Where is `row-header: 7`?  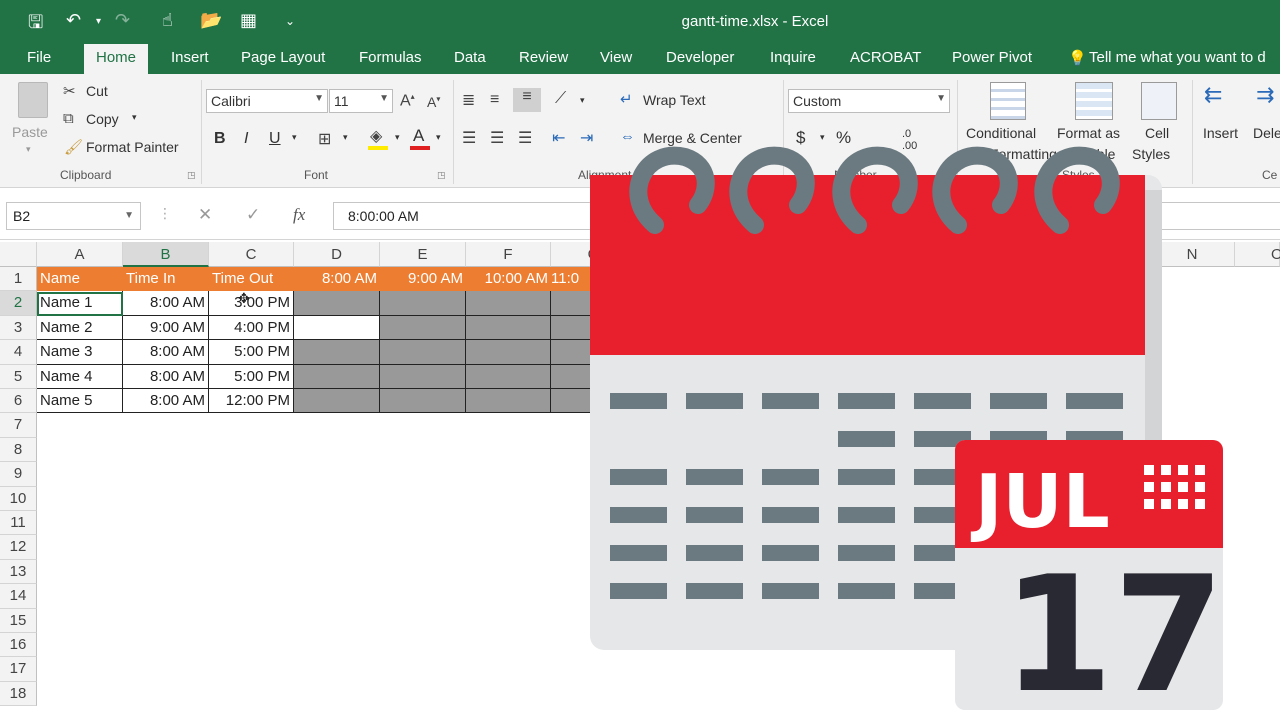 row-header: 7 is located at coordinates (18, 425).